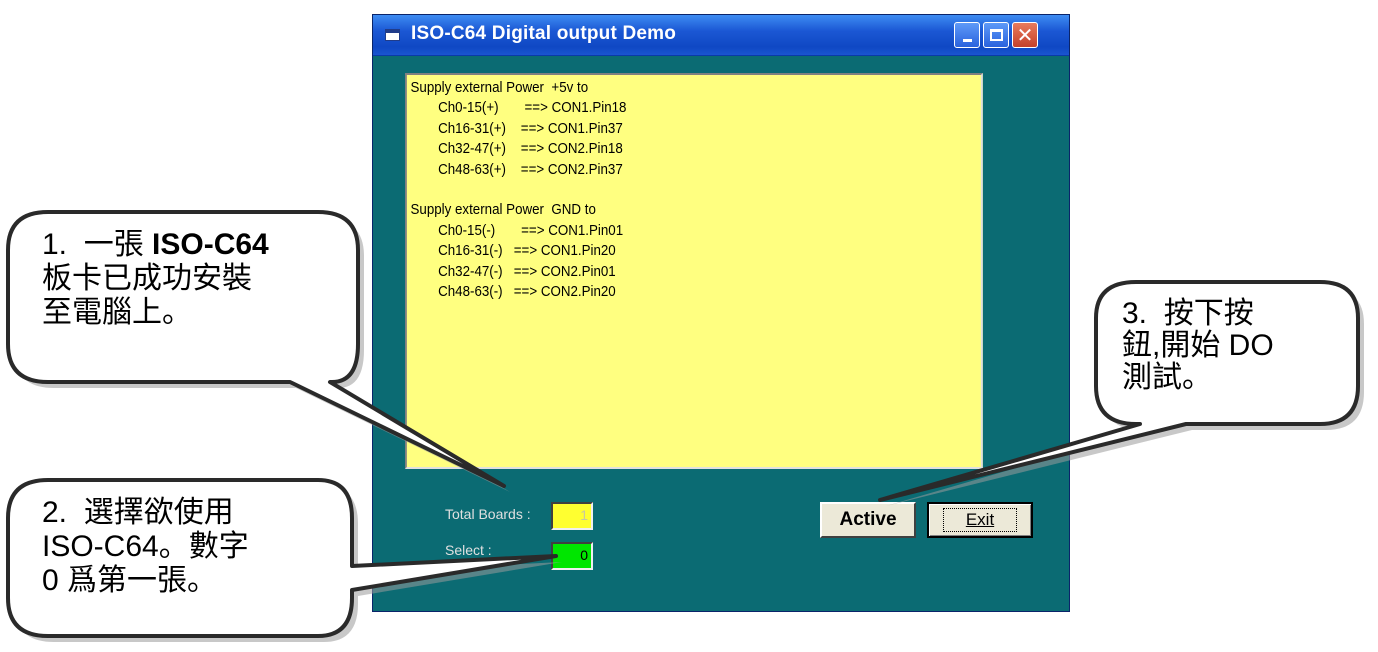  I want to click on callout-1-text: 1. 一張 ISO-C64 板卡已成功安裝 至電腦上。, so click(155, 278).